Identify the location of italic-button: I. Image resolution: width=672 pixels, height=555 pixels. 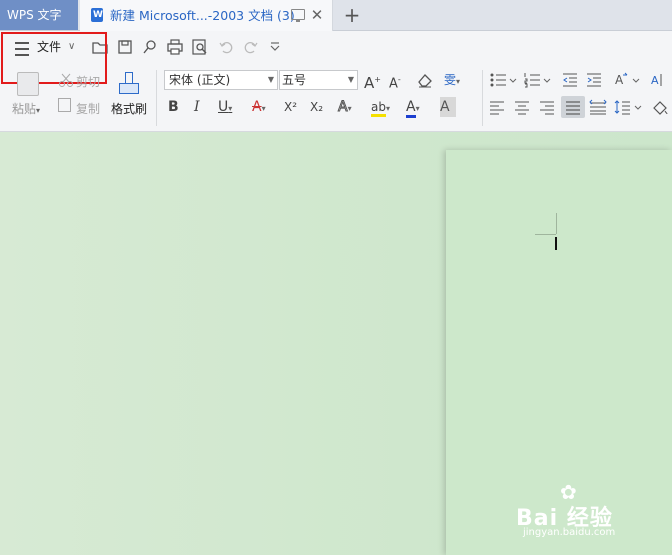
(201, 107).